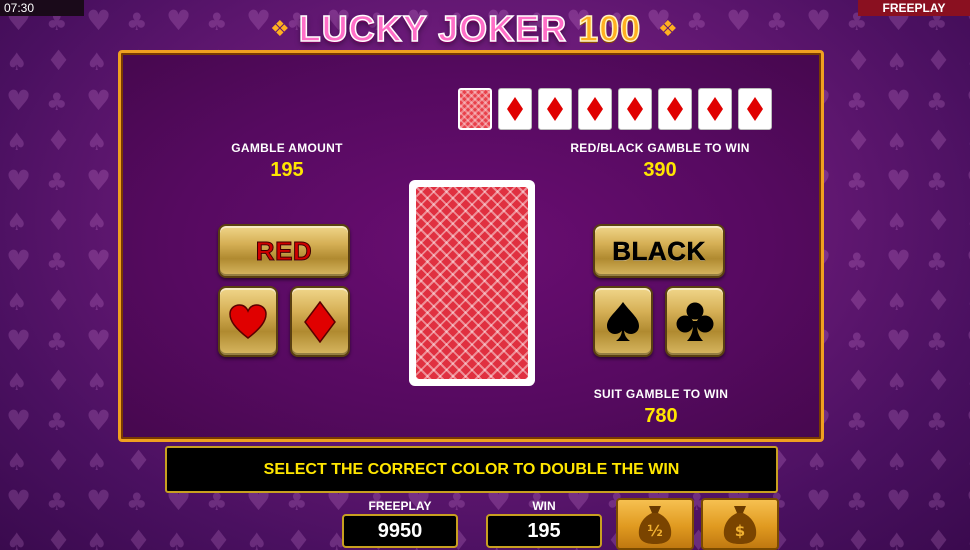 This screenshot has height=550, width=970. I want to click on spades-button, so click(623, 321).